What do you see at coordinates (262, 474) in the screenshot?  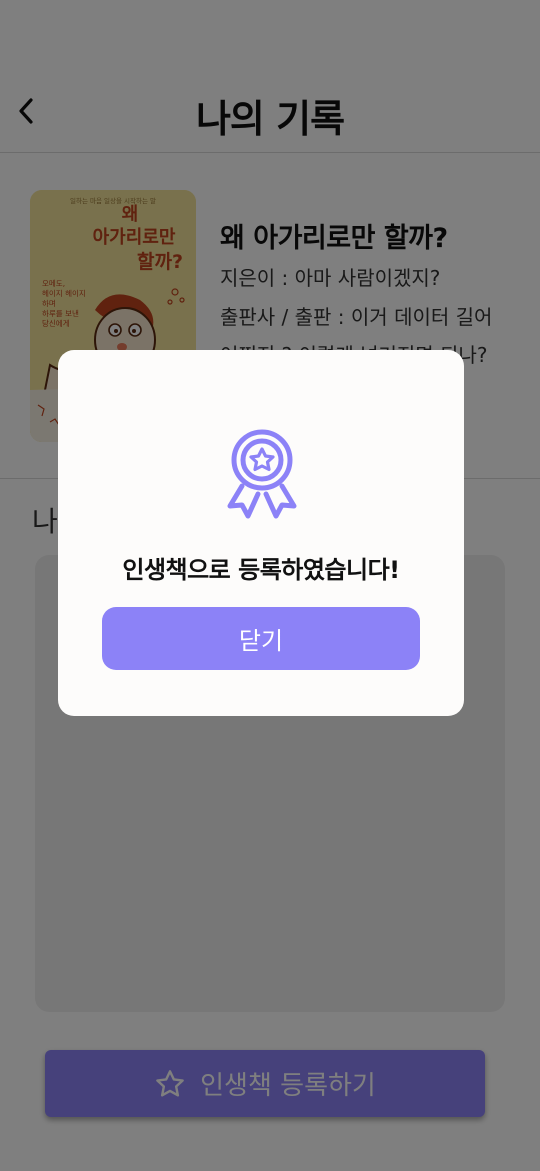 I see `award-badge-icon` at bounding box center [262, 474].